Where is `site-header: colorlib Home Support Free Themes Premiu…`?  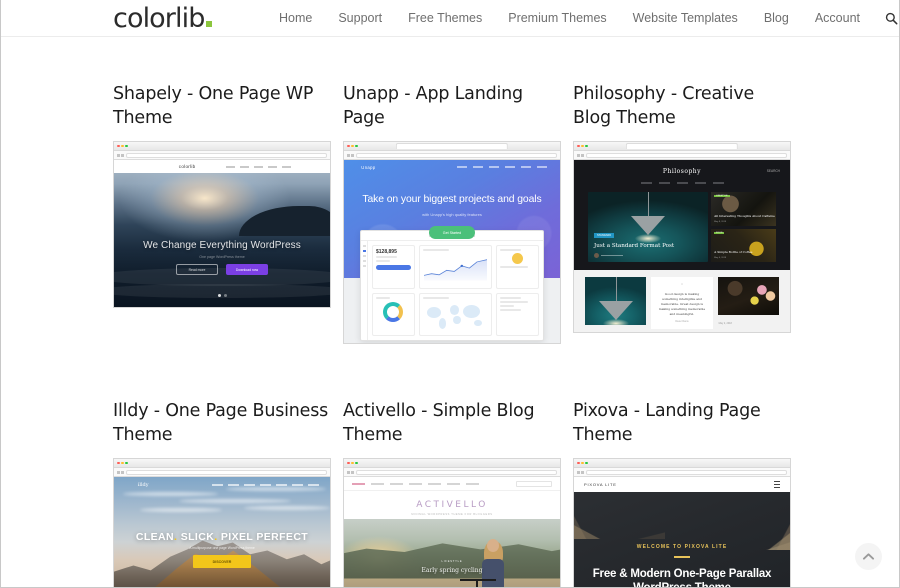 site-header: colorlib Home Support Free Themes Premiu… is located at coordinates (450, 18).